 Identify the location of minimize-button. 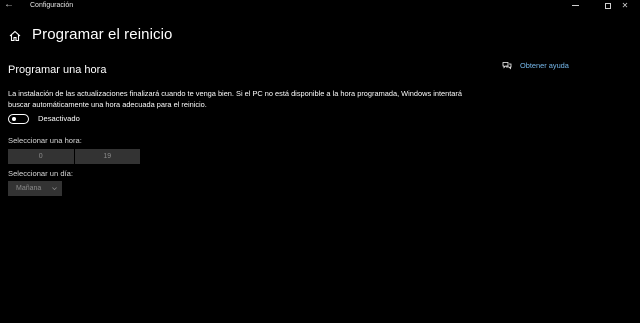
(575, 5).